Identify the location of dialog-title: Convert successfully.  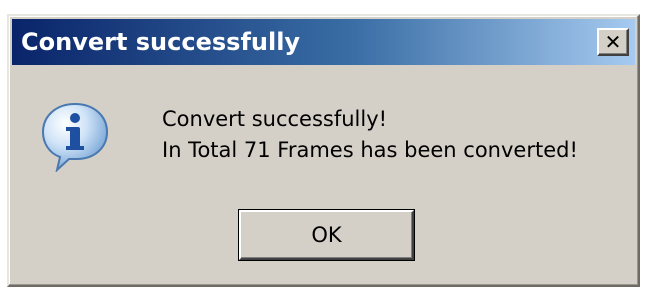
(161, 42).